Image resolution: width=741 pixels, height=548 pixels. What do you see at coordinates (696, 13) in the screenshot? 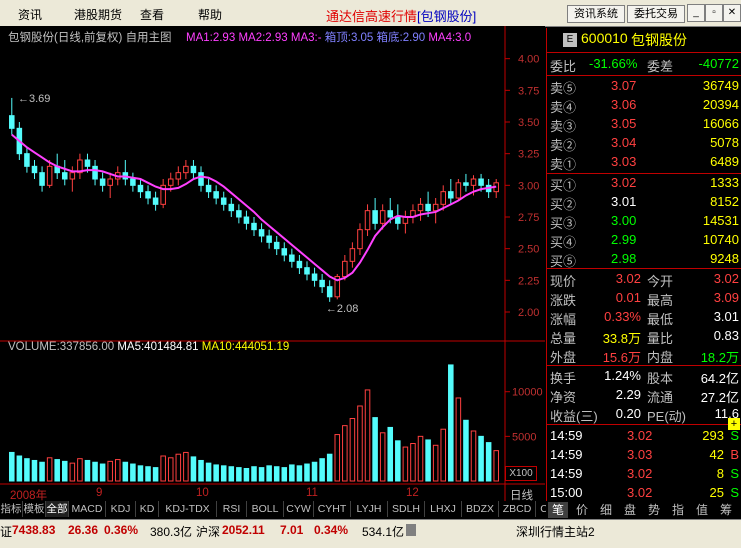
I see `minimize-icon: _` at bounding box center [696, 13].